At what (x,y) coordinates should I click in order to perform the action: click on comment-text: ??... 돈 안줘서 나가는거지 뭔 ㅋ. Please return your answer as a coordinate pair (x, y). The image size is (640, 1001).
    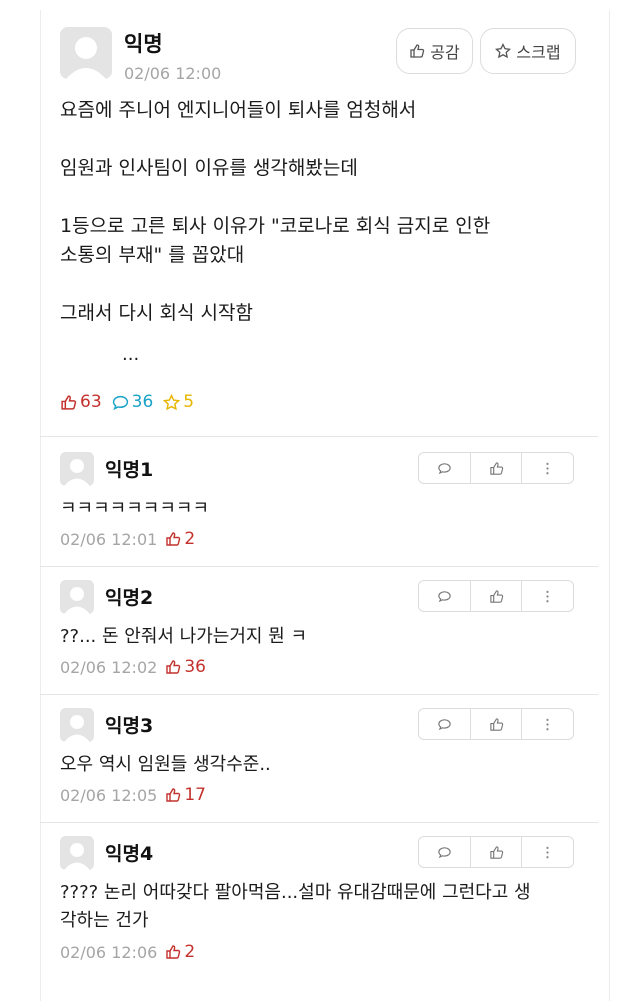
    Looking at the image, I should click on (184, 636).